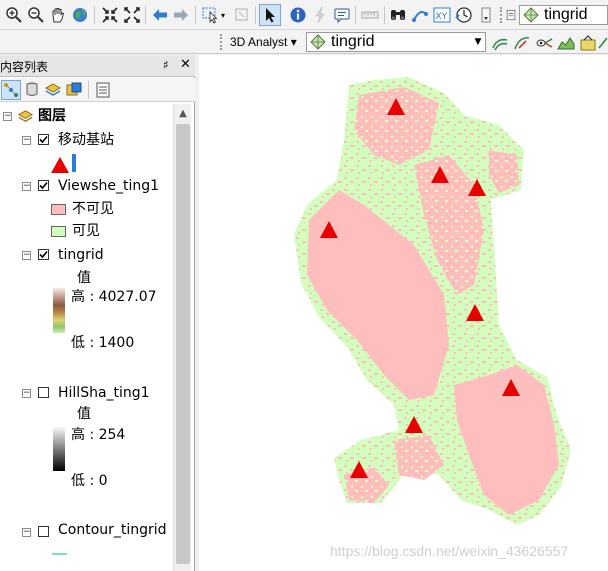  I want to click on label-cursor-marker, so click(74, 163).